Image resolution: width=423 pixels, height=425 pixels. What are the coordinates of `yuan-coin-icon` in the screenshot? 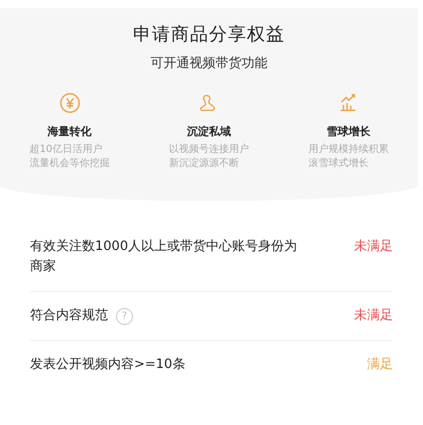 It's located at (69, 103).